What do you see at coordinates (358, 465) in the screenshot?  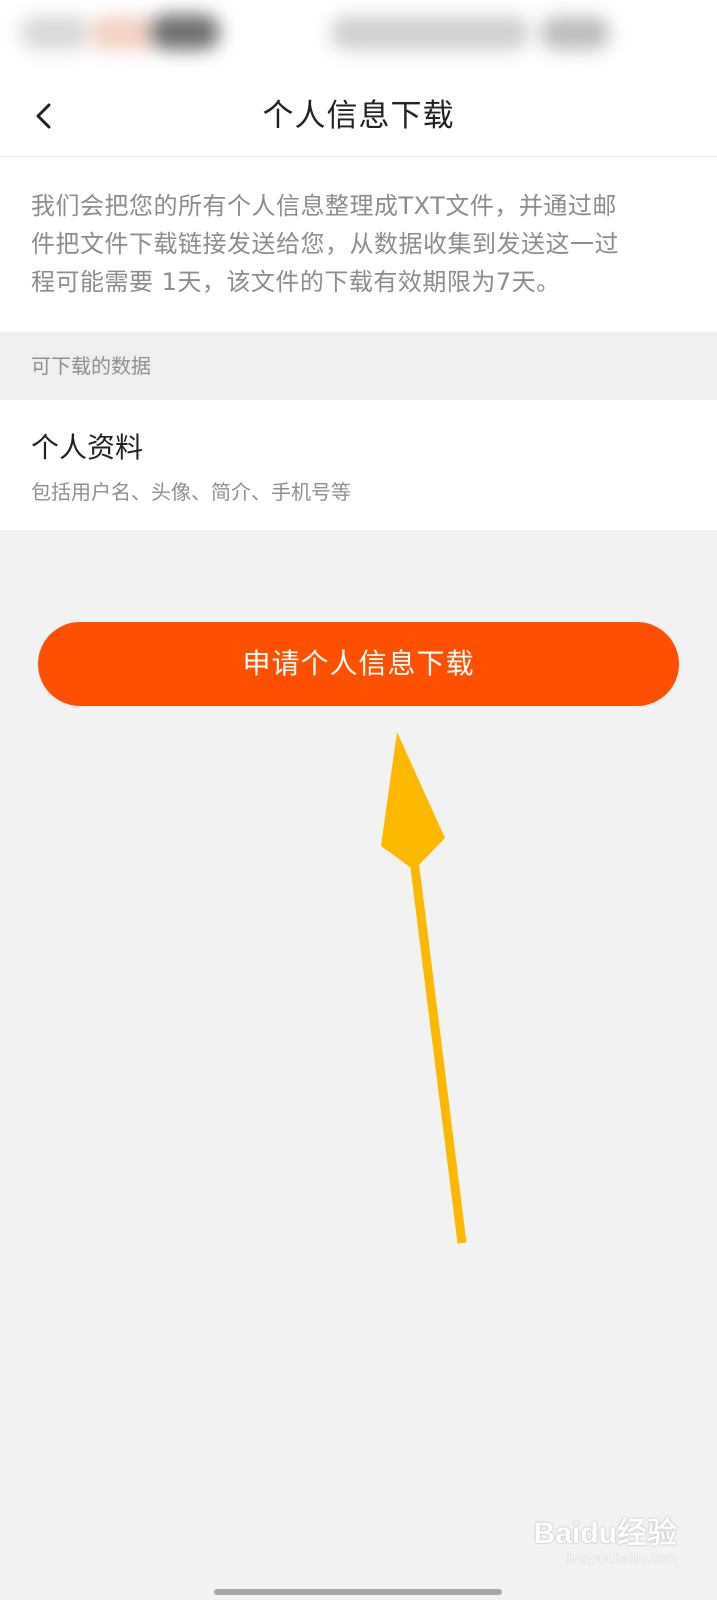 I see `list-item-personal-profile: 个人资料 包括用户名、头像、简介、手机号等` at bounding box center [358, 465].